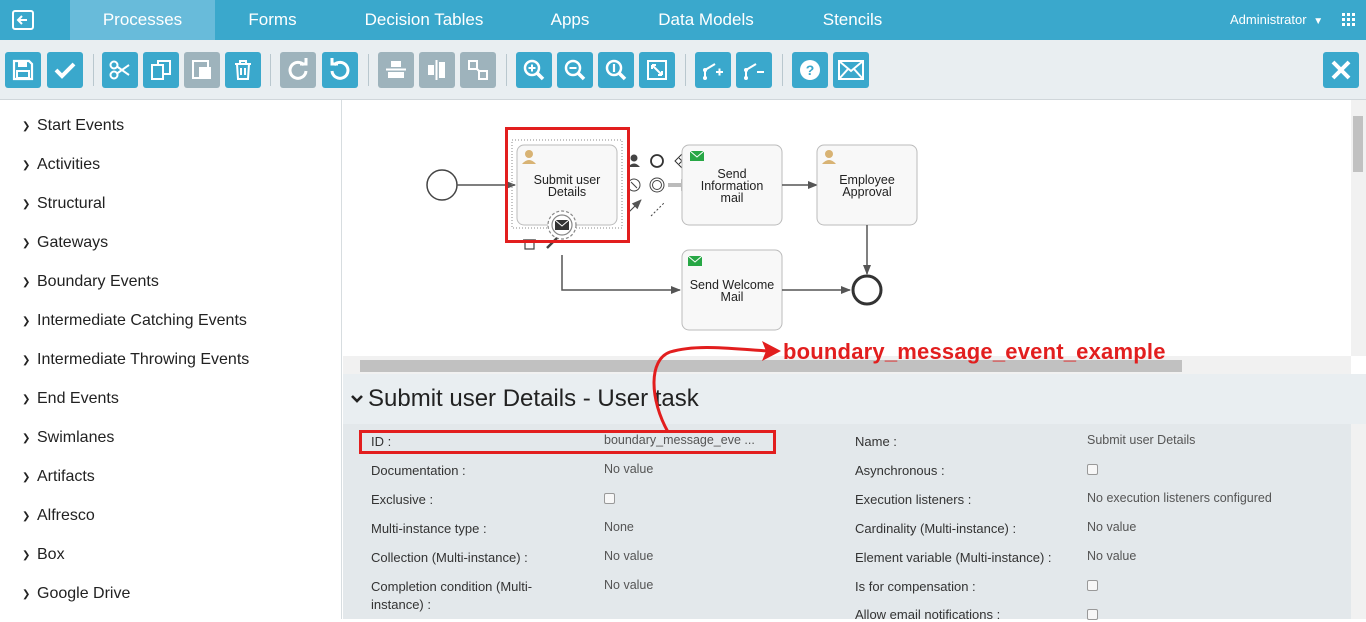  What do you see at coordinates (974, 351) in the screenshot?
I see `annotation-label: boundary_message_event_example` at bounding box center [974, 351].